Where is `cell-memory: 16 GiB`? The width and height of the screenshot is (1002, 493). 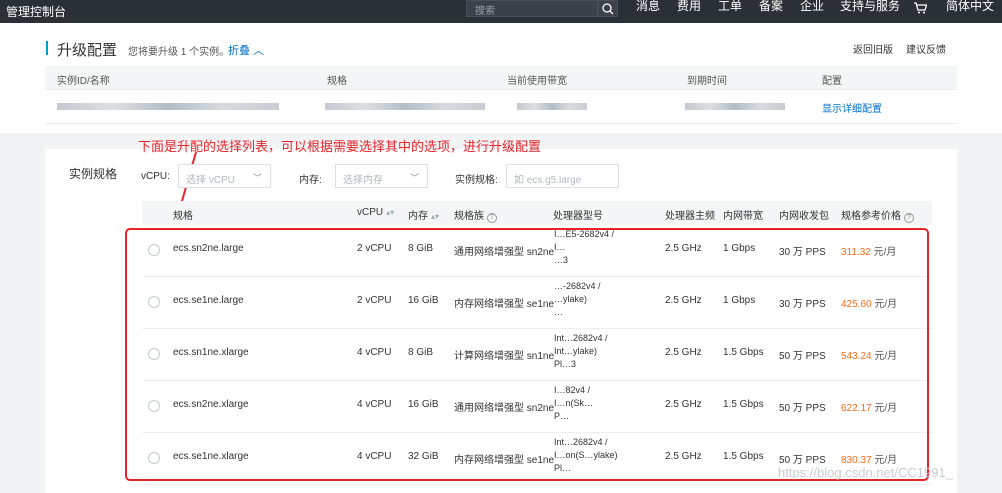
cell-memory: 16 GiB is located at coordinates (423, 300).